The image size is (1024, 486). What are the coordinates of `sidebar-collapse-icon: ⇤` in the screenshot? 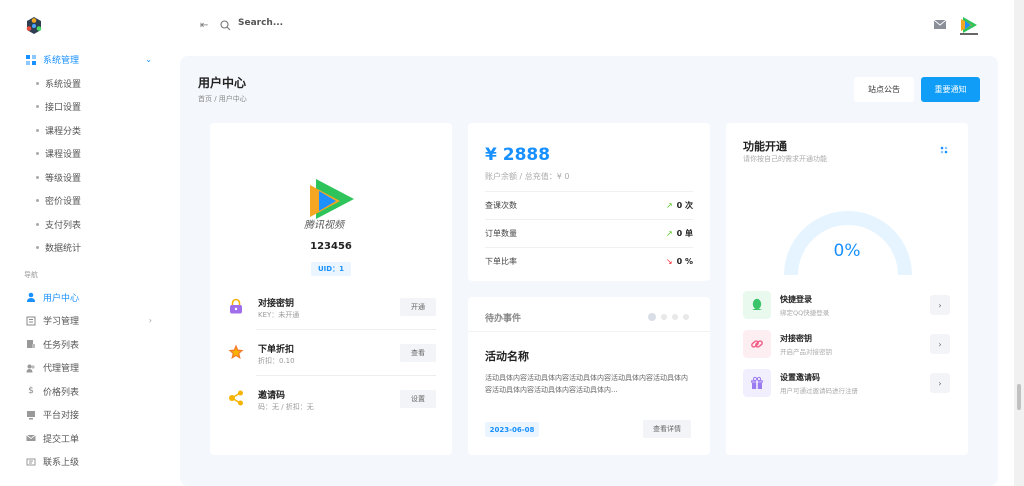 It's located at (204, 25).